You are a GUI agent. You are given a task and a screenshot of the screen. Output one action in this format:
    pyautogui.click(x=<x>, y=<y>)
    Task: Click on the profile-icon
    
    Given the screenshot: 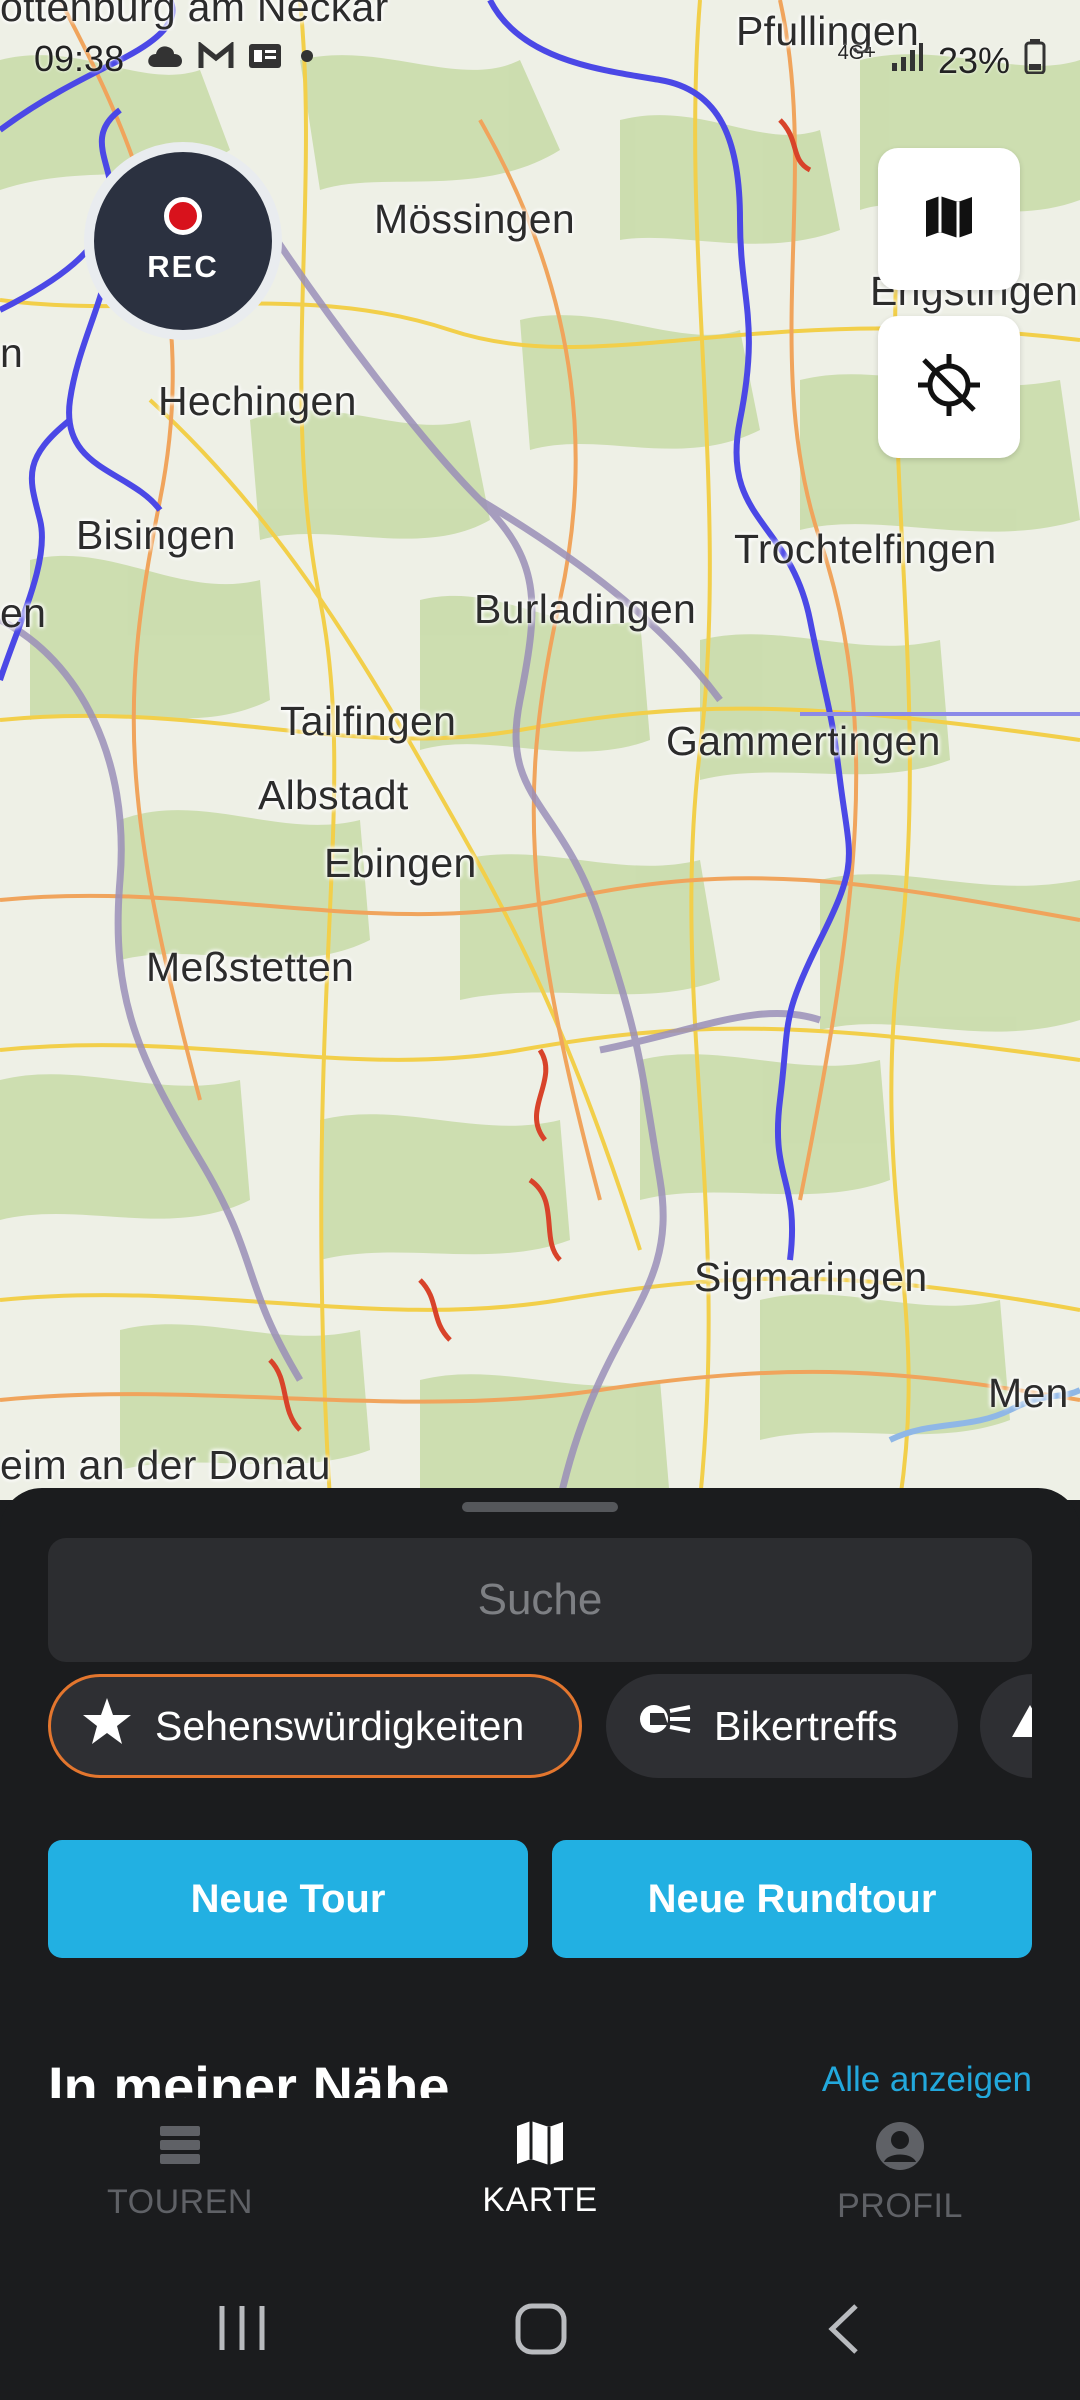 What is the action you would take?
    pyautogui.click(x=900, y=2148)
    